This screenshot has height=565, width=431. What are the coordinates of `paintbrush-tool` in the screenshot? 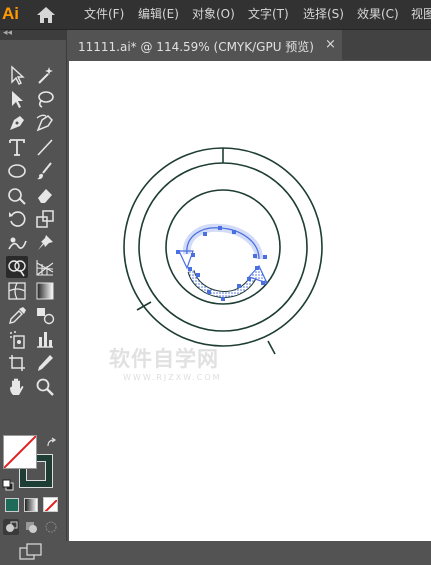 It's located at (45, 171).